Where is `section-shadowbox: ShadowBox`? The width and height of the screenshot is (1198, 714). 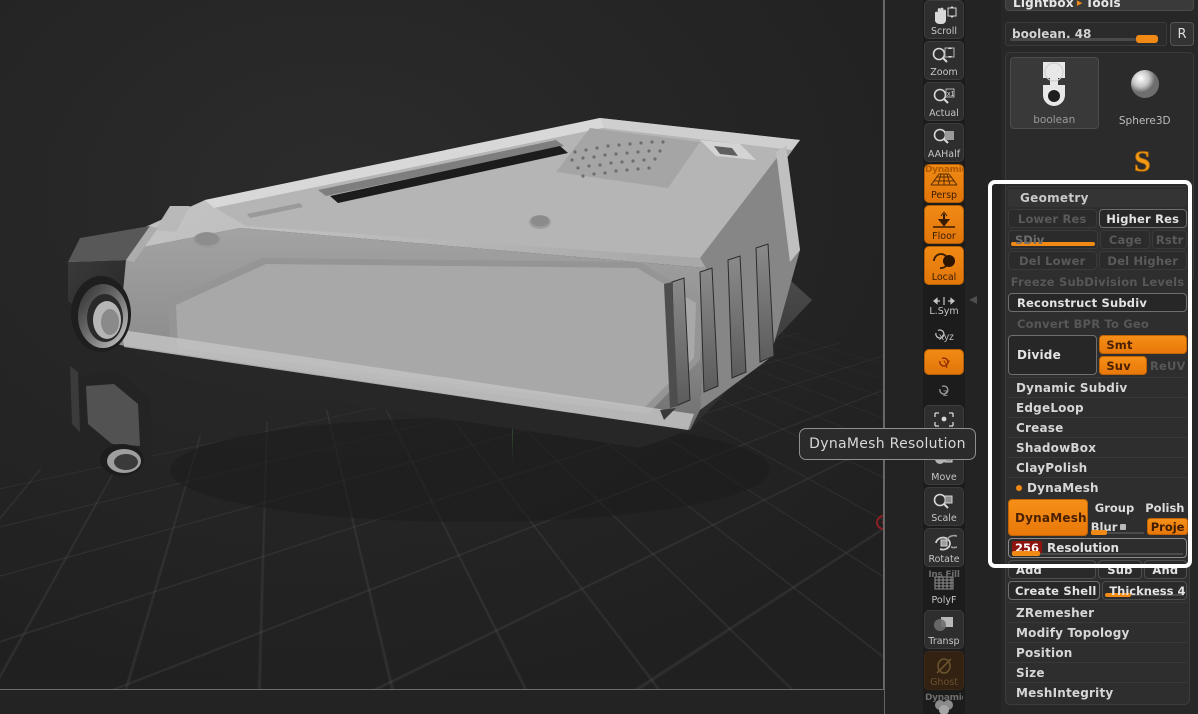
section-shadowbox: ShadowBox is located at coordinates (1097, 447).